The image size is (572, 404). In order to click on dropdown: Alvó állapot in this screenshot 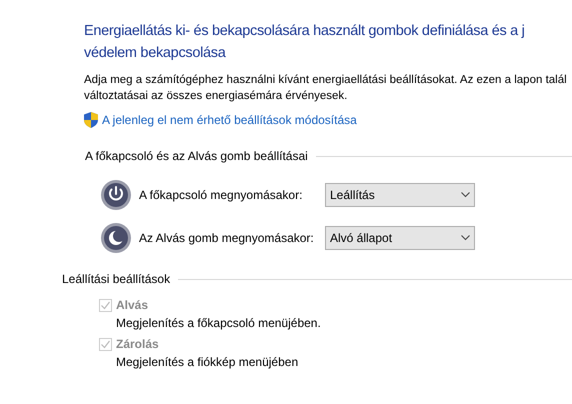, I will do `click(400, 238)`.